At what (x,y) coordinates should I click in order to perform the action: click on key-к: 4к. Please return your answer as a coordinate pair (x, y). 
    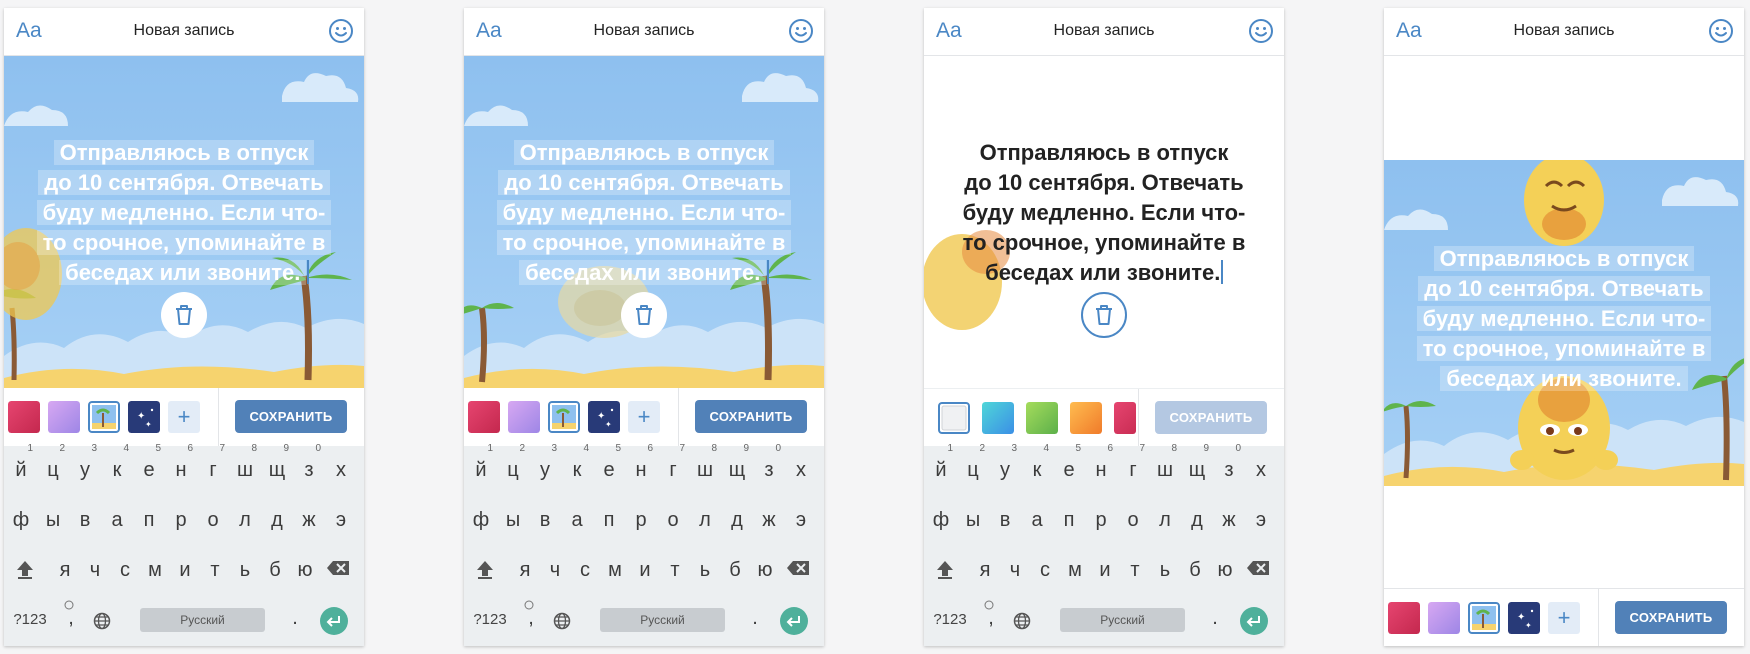
    Looking at the image, I should click on (577, 466).